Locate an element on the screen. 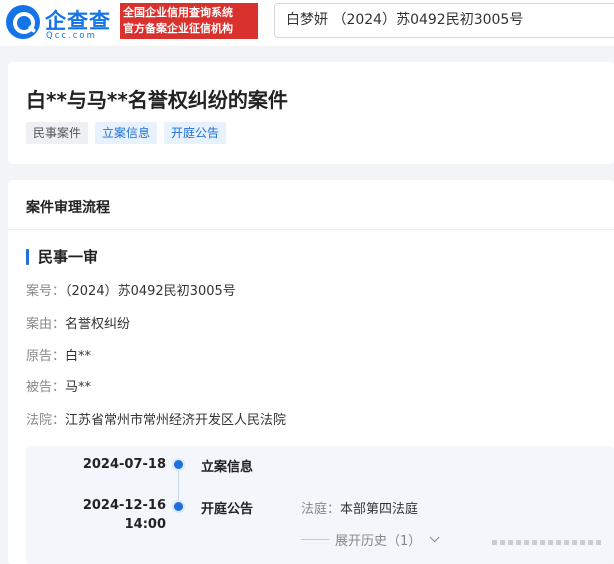 The height and width of the screenshot is (564, 614). info-cause: 案由：名誉权纠纷 is located at coordinates (78, 322).